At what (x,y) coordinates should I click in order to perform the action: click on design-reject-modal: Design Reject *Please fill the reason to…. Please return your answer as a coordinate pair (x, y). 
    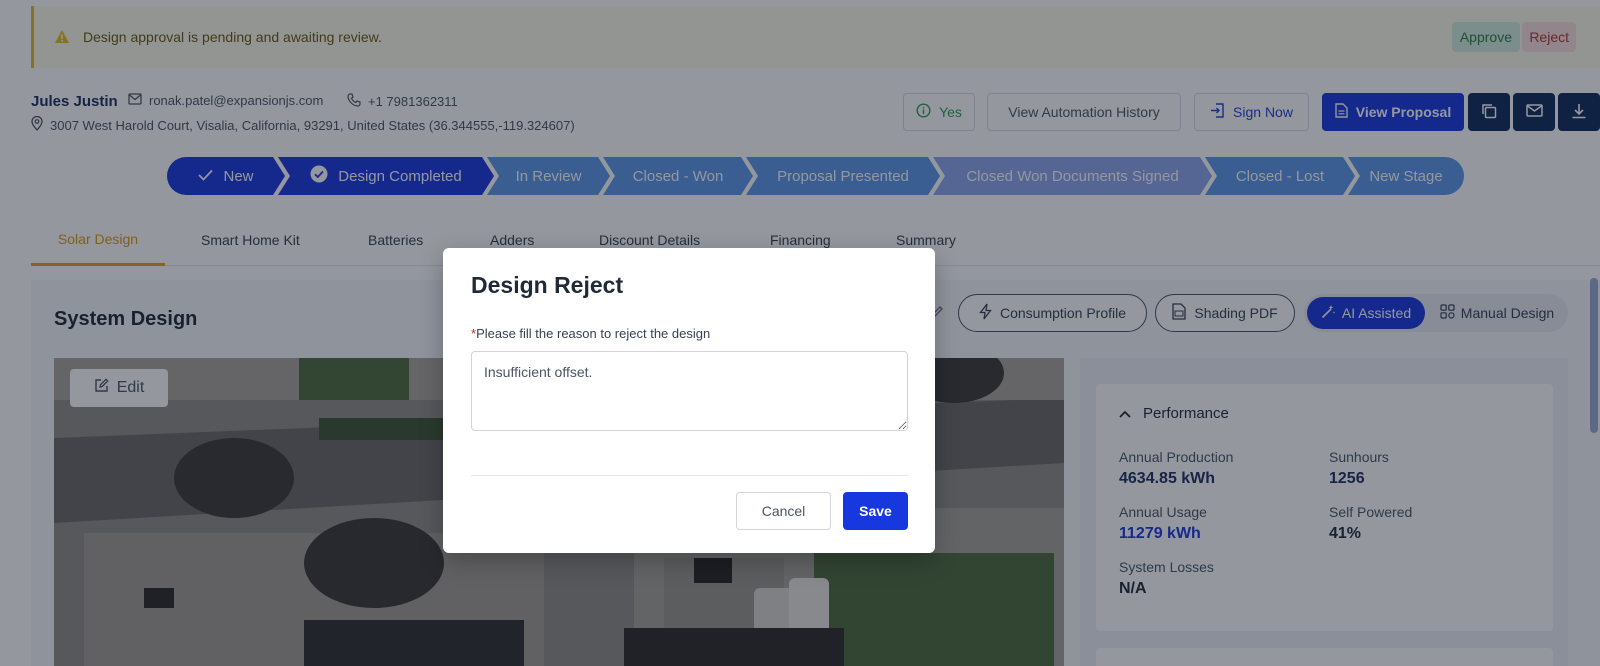
    Looking at the image, I should click on (689, 400).